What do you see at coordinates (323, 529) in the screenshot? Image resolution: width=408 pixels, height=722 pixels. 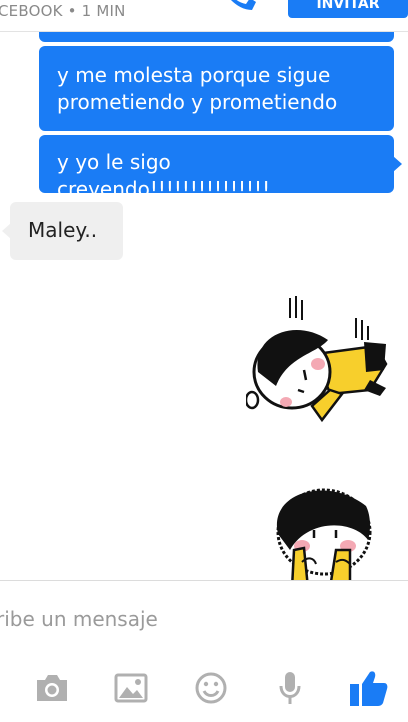 I see `sticker-girl-worried` at bounding box center [323, 529].